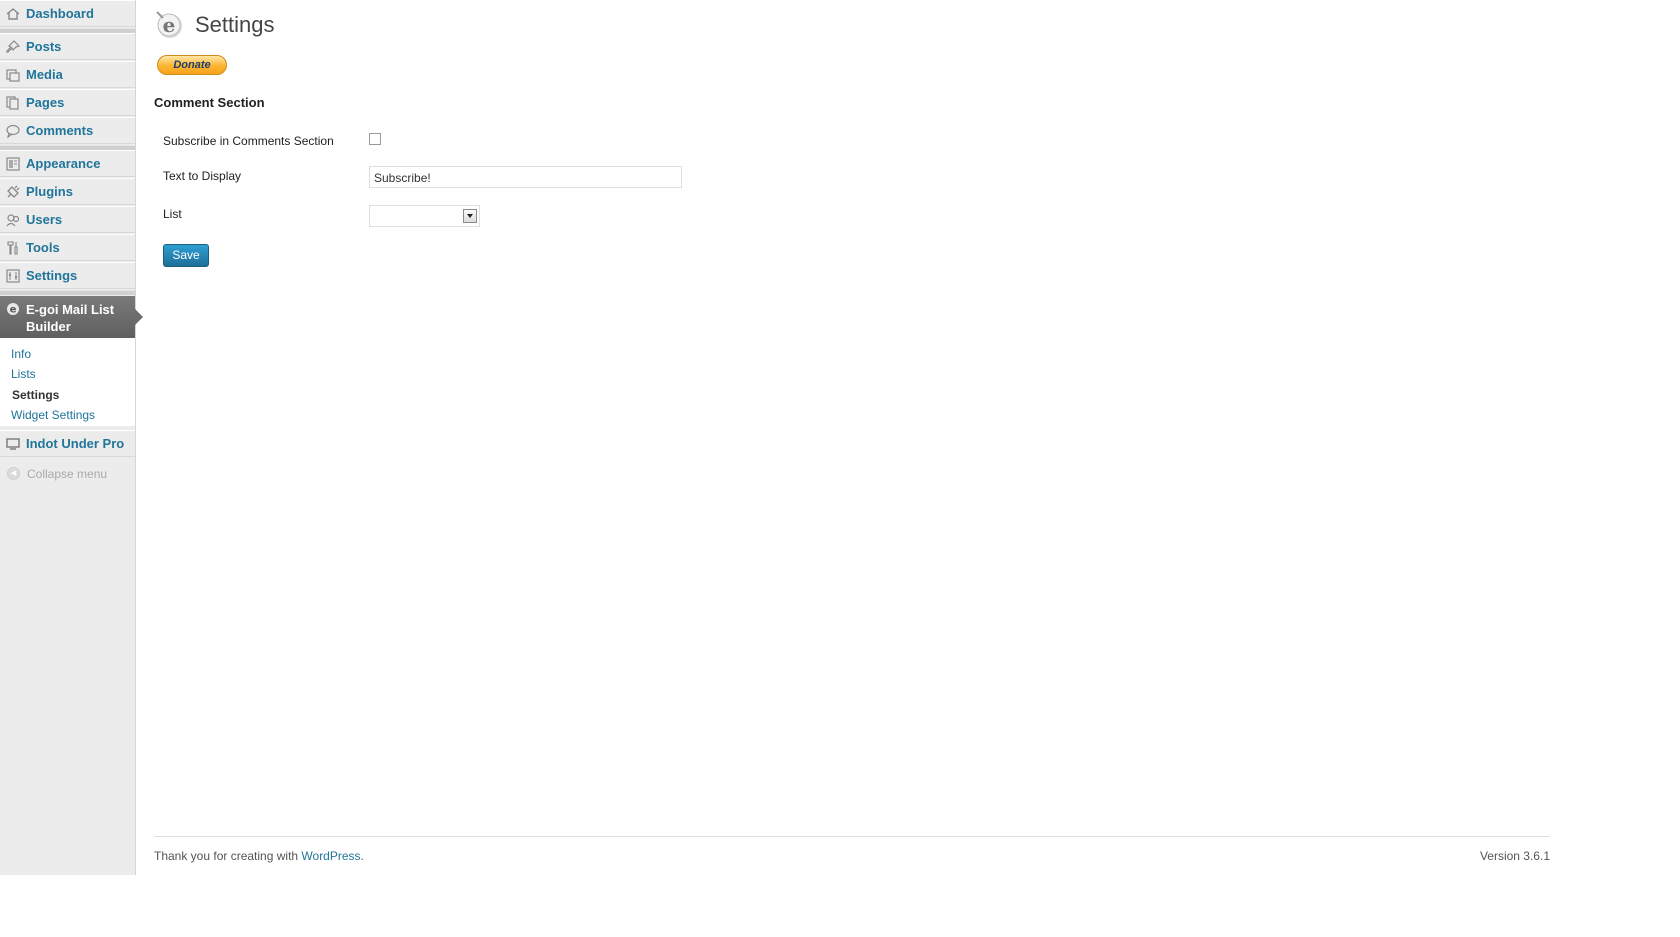 This screenshot has width=1680, height=937. I want to click on list-label: List, so click(172, 214).